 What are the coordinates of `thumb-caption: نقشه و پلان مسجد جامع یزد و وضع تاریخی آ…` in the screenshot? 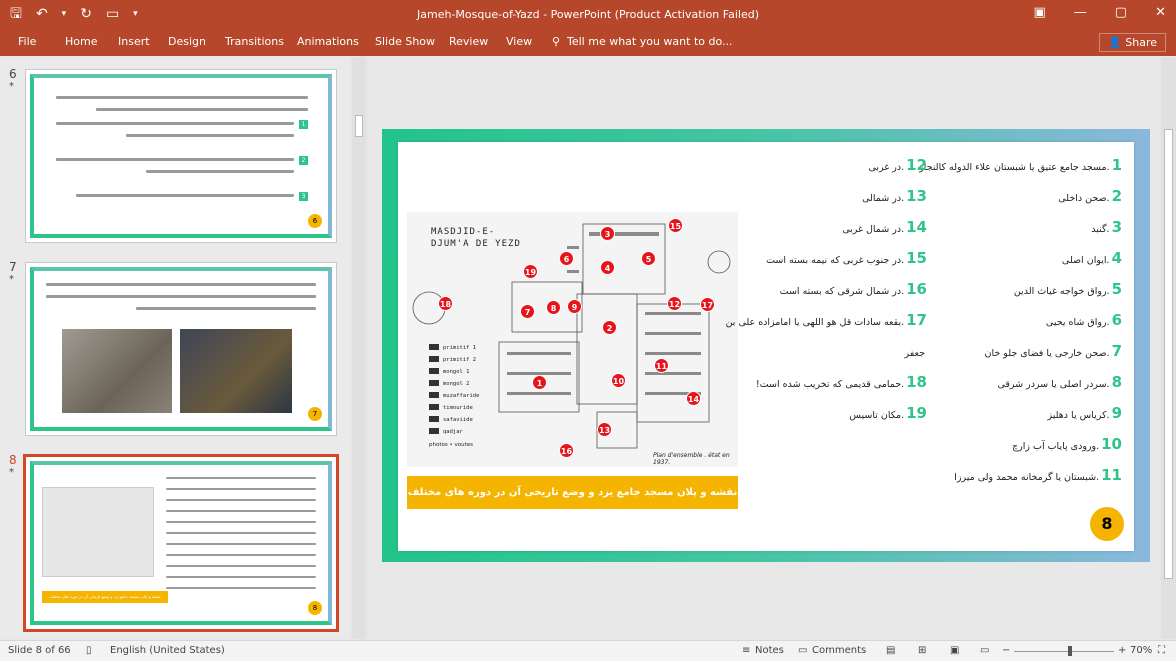 It's located at (105, 597).